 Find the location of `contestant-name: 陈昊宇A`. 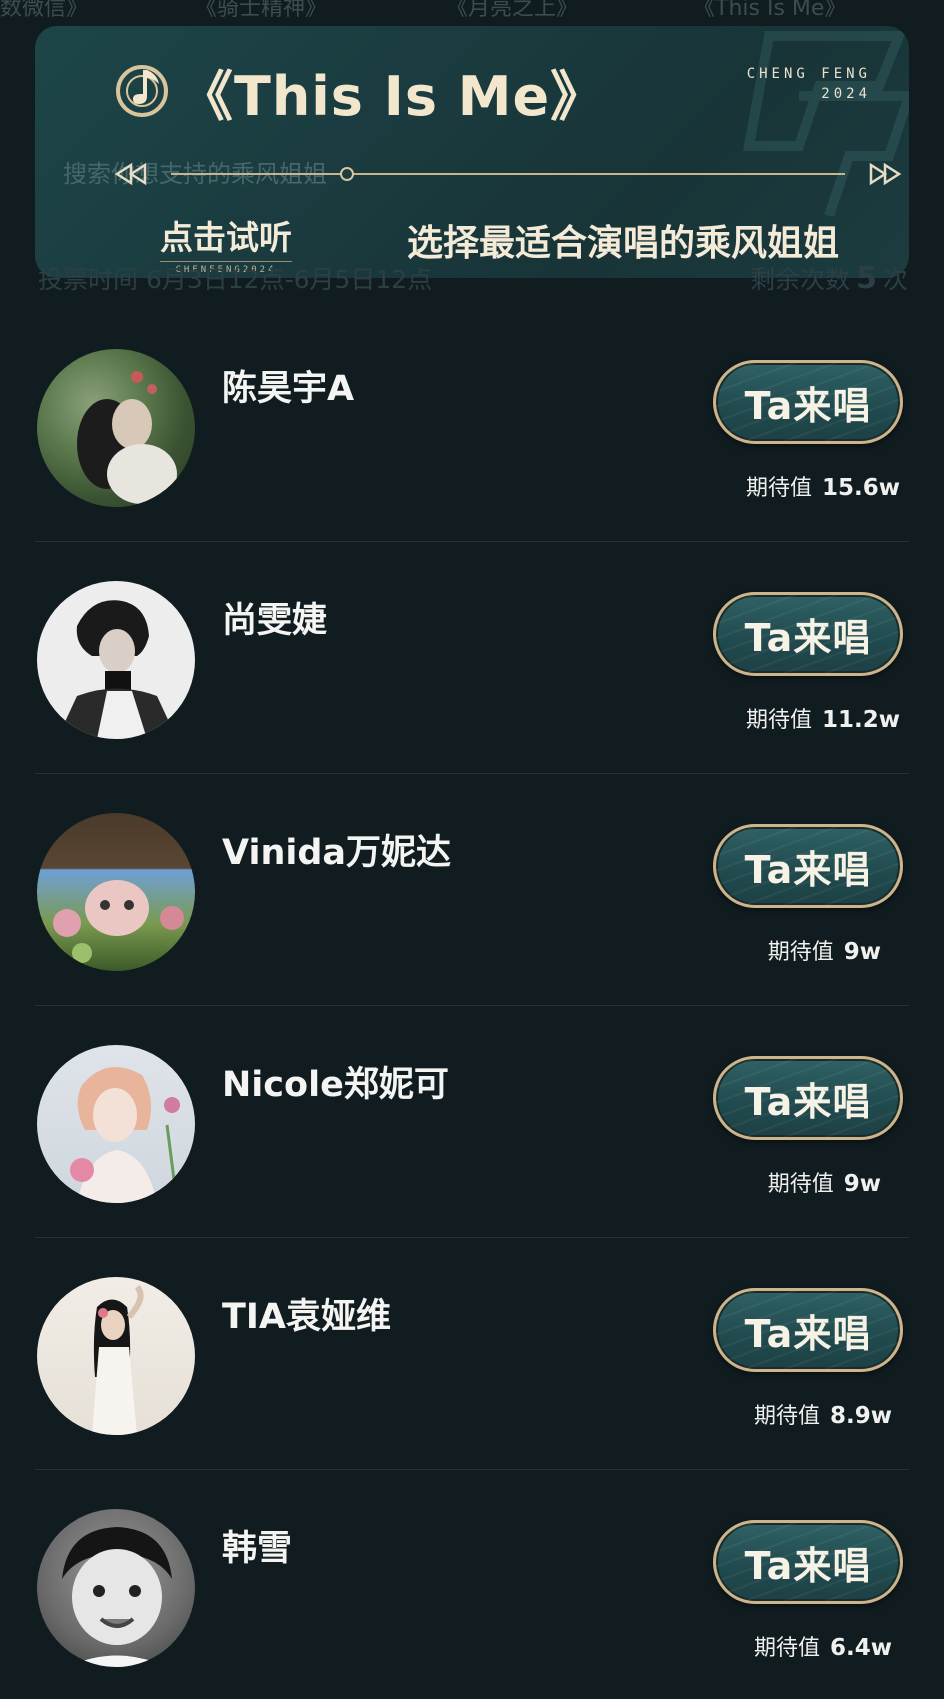

contestant-name: 陈昊宇A is located at coordinates (288, 389).